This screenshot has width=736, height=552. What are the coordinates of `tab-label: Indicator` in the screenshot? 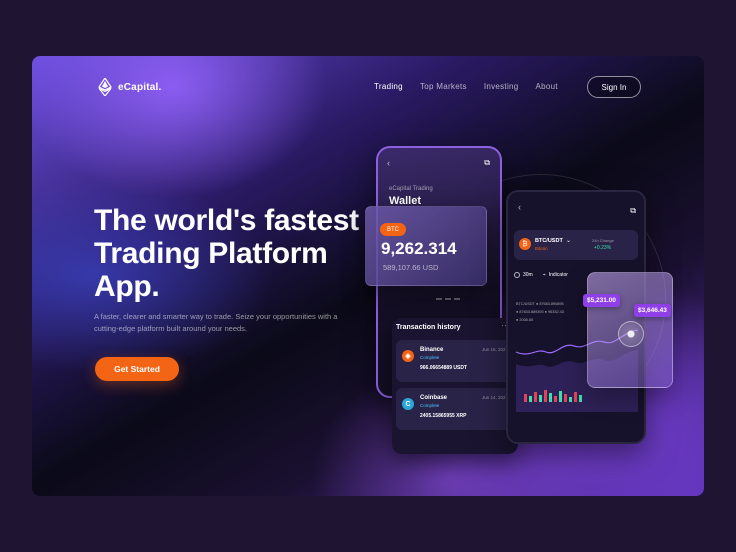 It's located at (558, 275).